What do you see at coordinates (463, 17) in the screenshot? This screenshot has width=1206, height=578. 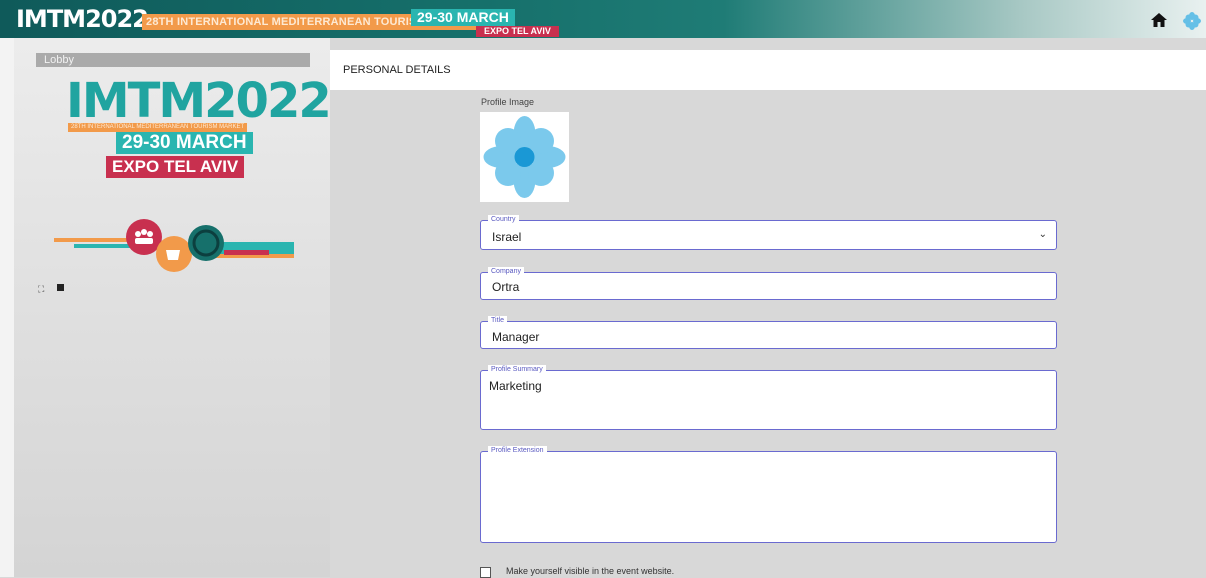 I see `banner-date: 29-30 MARCH` at bounding box center [463, 17].